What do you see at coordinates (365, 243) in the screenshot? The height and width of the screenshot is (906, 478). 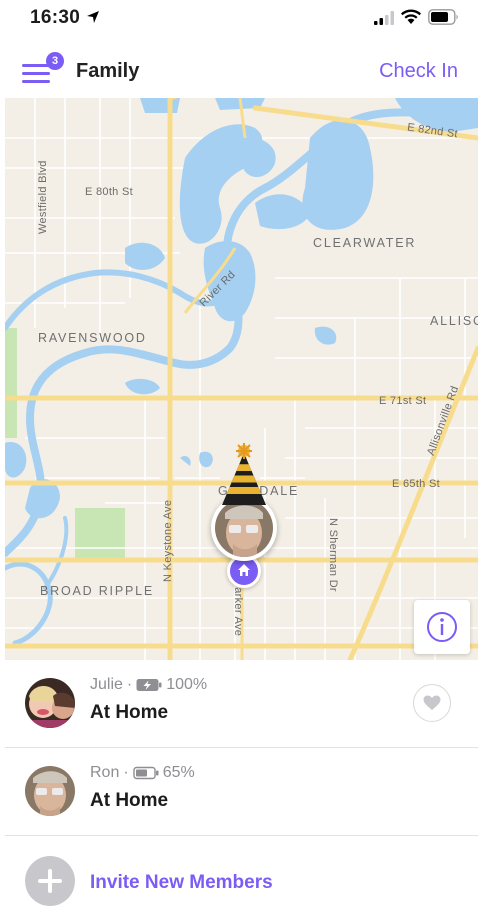 I see `area-label: CLEARWATER` at bounding box center [365, 243].